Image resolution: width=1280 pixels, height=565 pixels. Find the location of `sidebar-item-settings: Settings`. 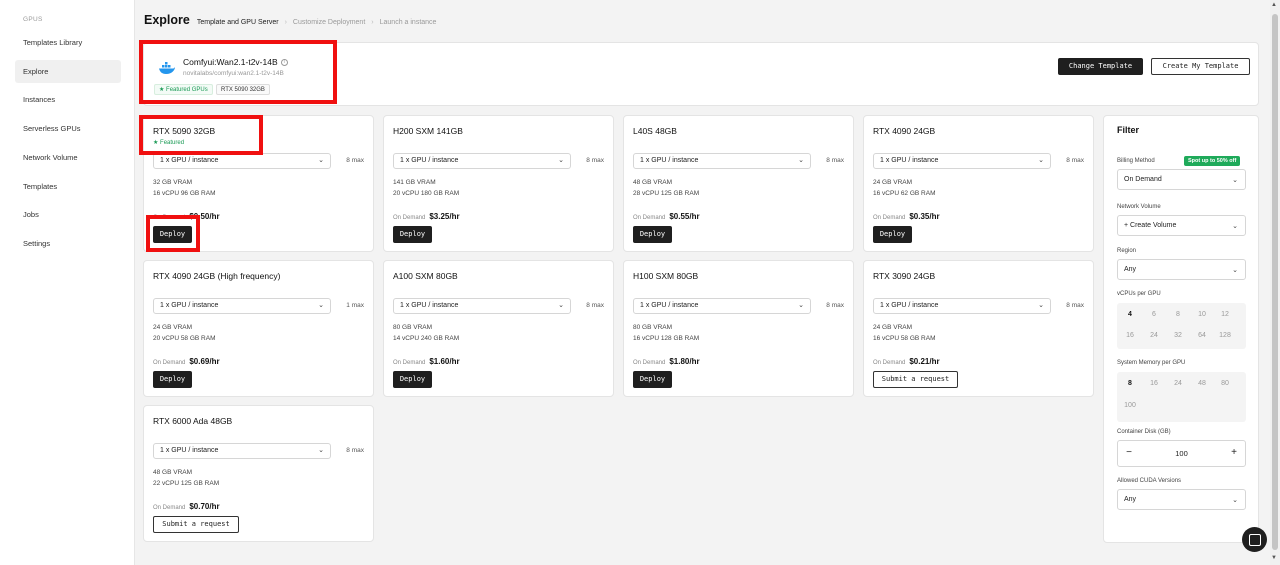

sidebar-item-settings: Settings is located at coordinates (68, 243).